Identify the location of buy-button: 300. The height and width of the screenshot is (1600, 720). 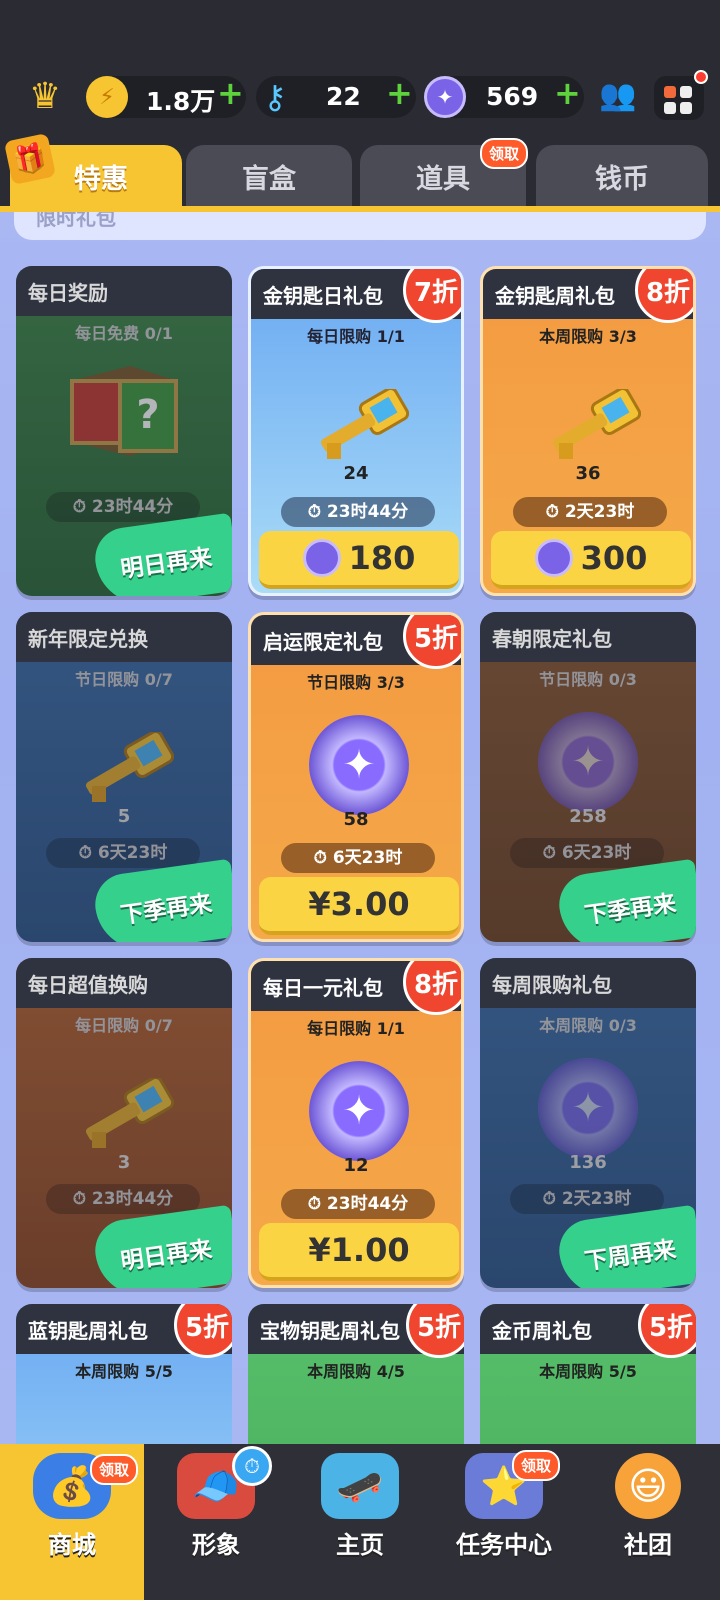
(591, 560).